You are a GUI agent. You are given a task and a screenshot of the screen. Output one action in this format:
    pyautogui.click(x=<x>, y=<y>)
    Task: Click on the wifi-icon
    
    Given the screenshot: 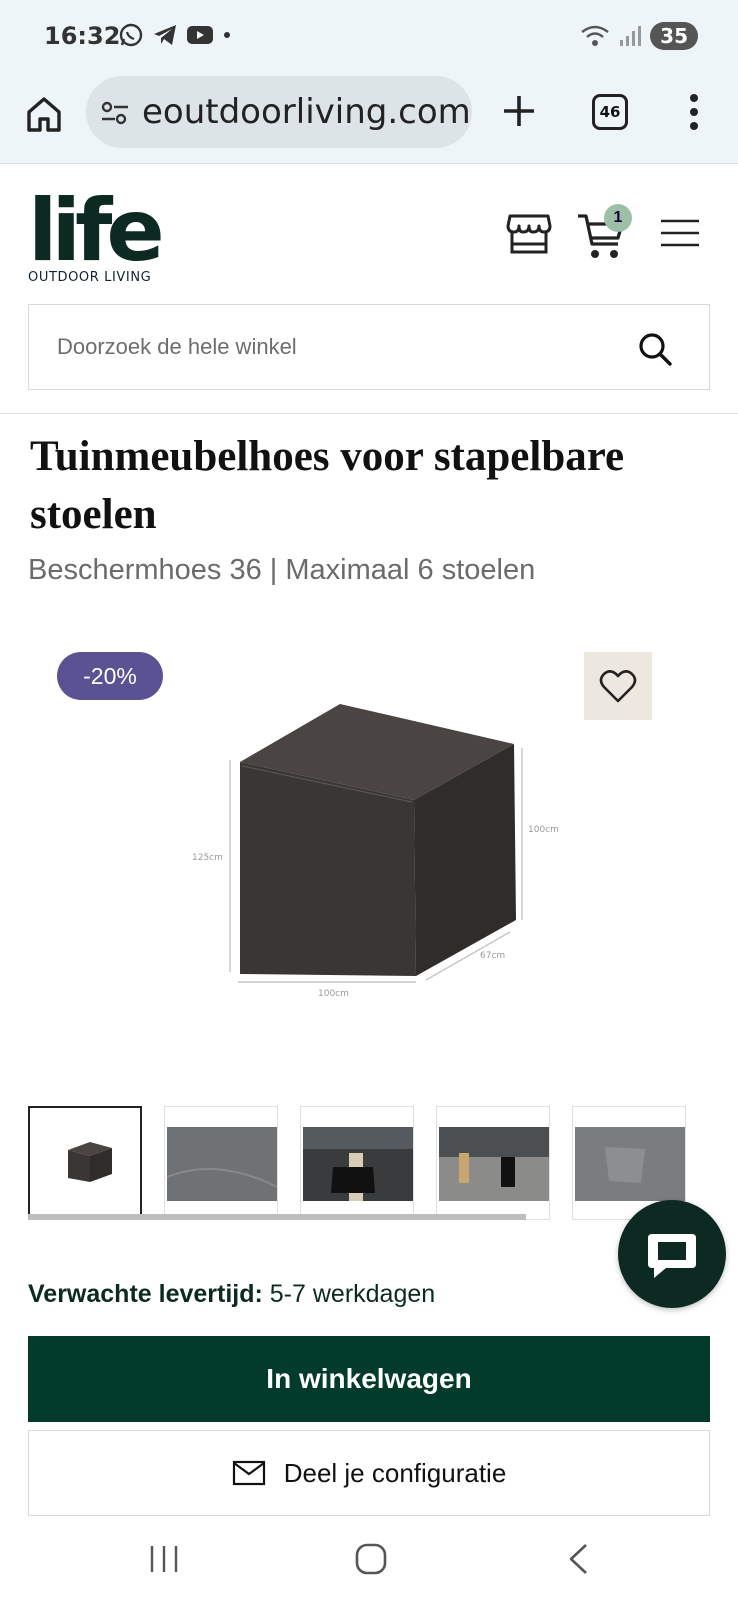 What is the action you would take?
    pyautogui.click(x=595, y=35)
    